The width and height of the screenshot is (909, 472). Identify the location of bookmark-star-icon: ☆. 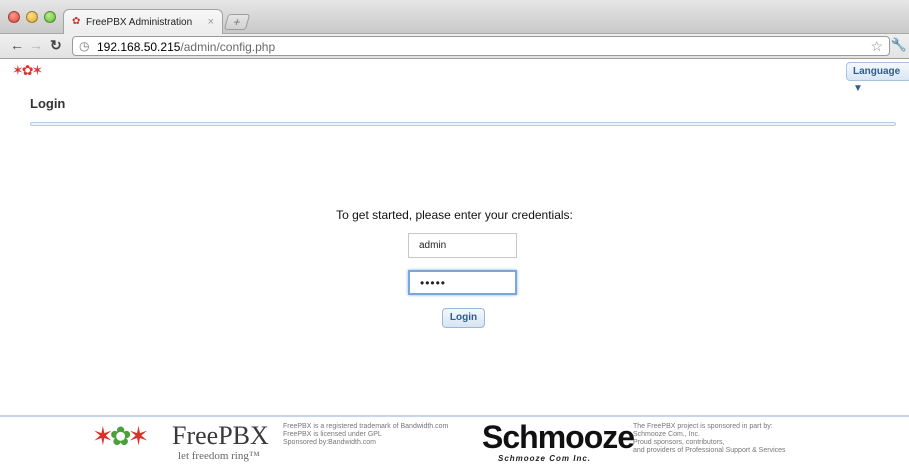
(876, 46).